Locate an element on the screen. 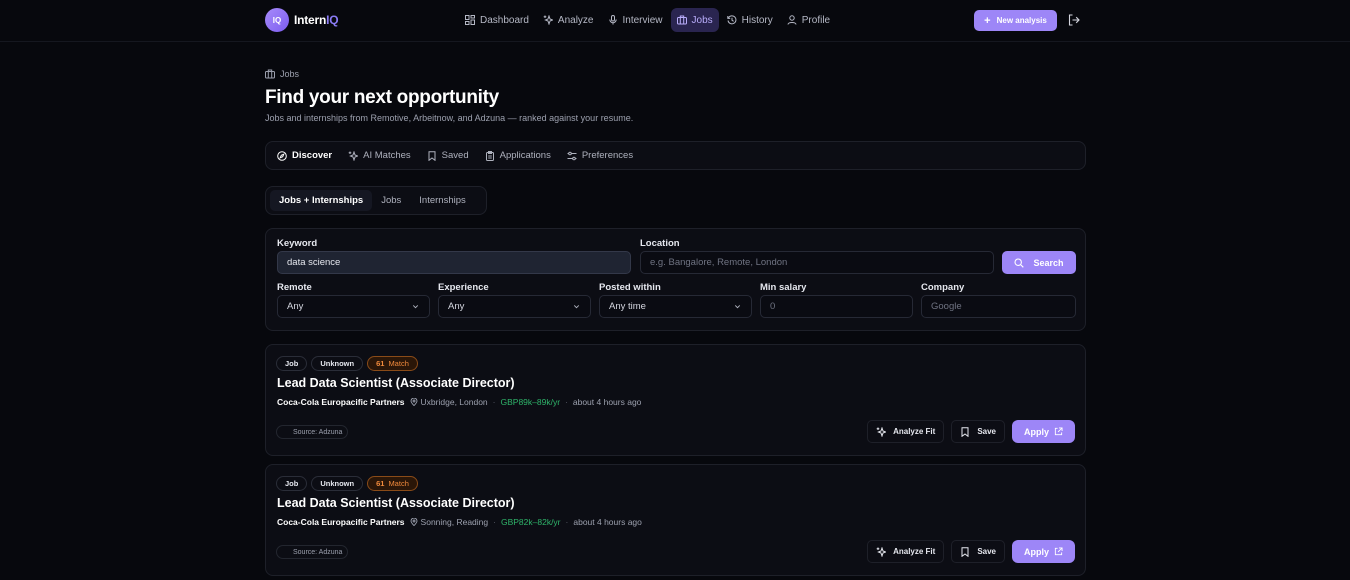  page-title: Find your next opportunity is located at coordinates (382, 97).